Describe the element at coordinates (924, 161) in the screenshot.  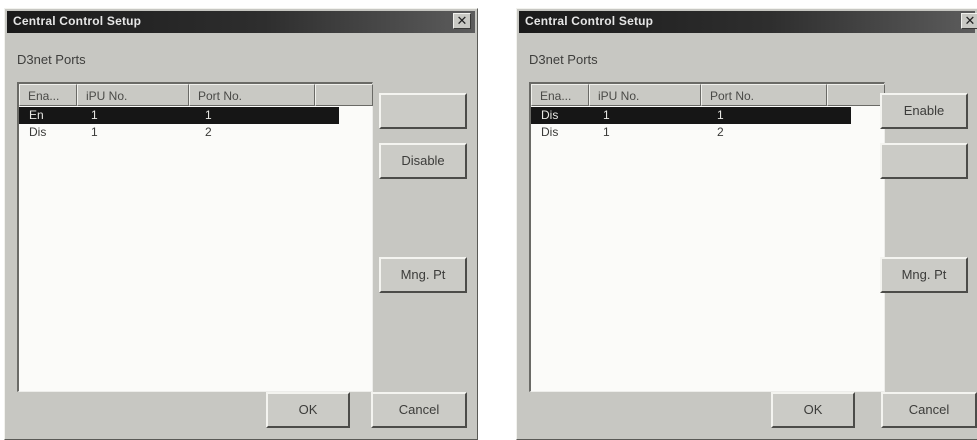
I see `disable-button` at that location.